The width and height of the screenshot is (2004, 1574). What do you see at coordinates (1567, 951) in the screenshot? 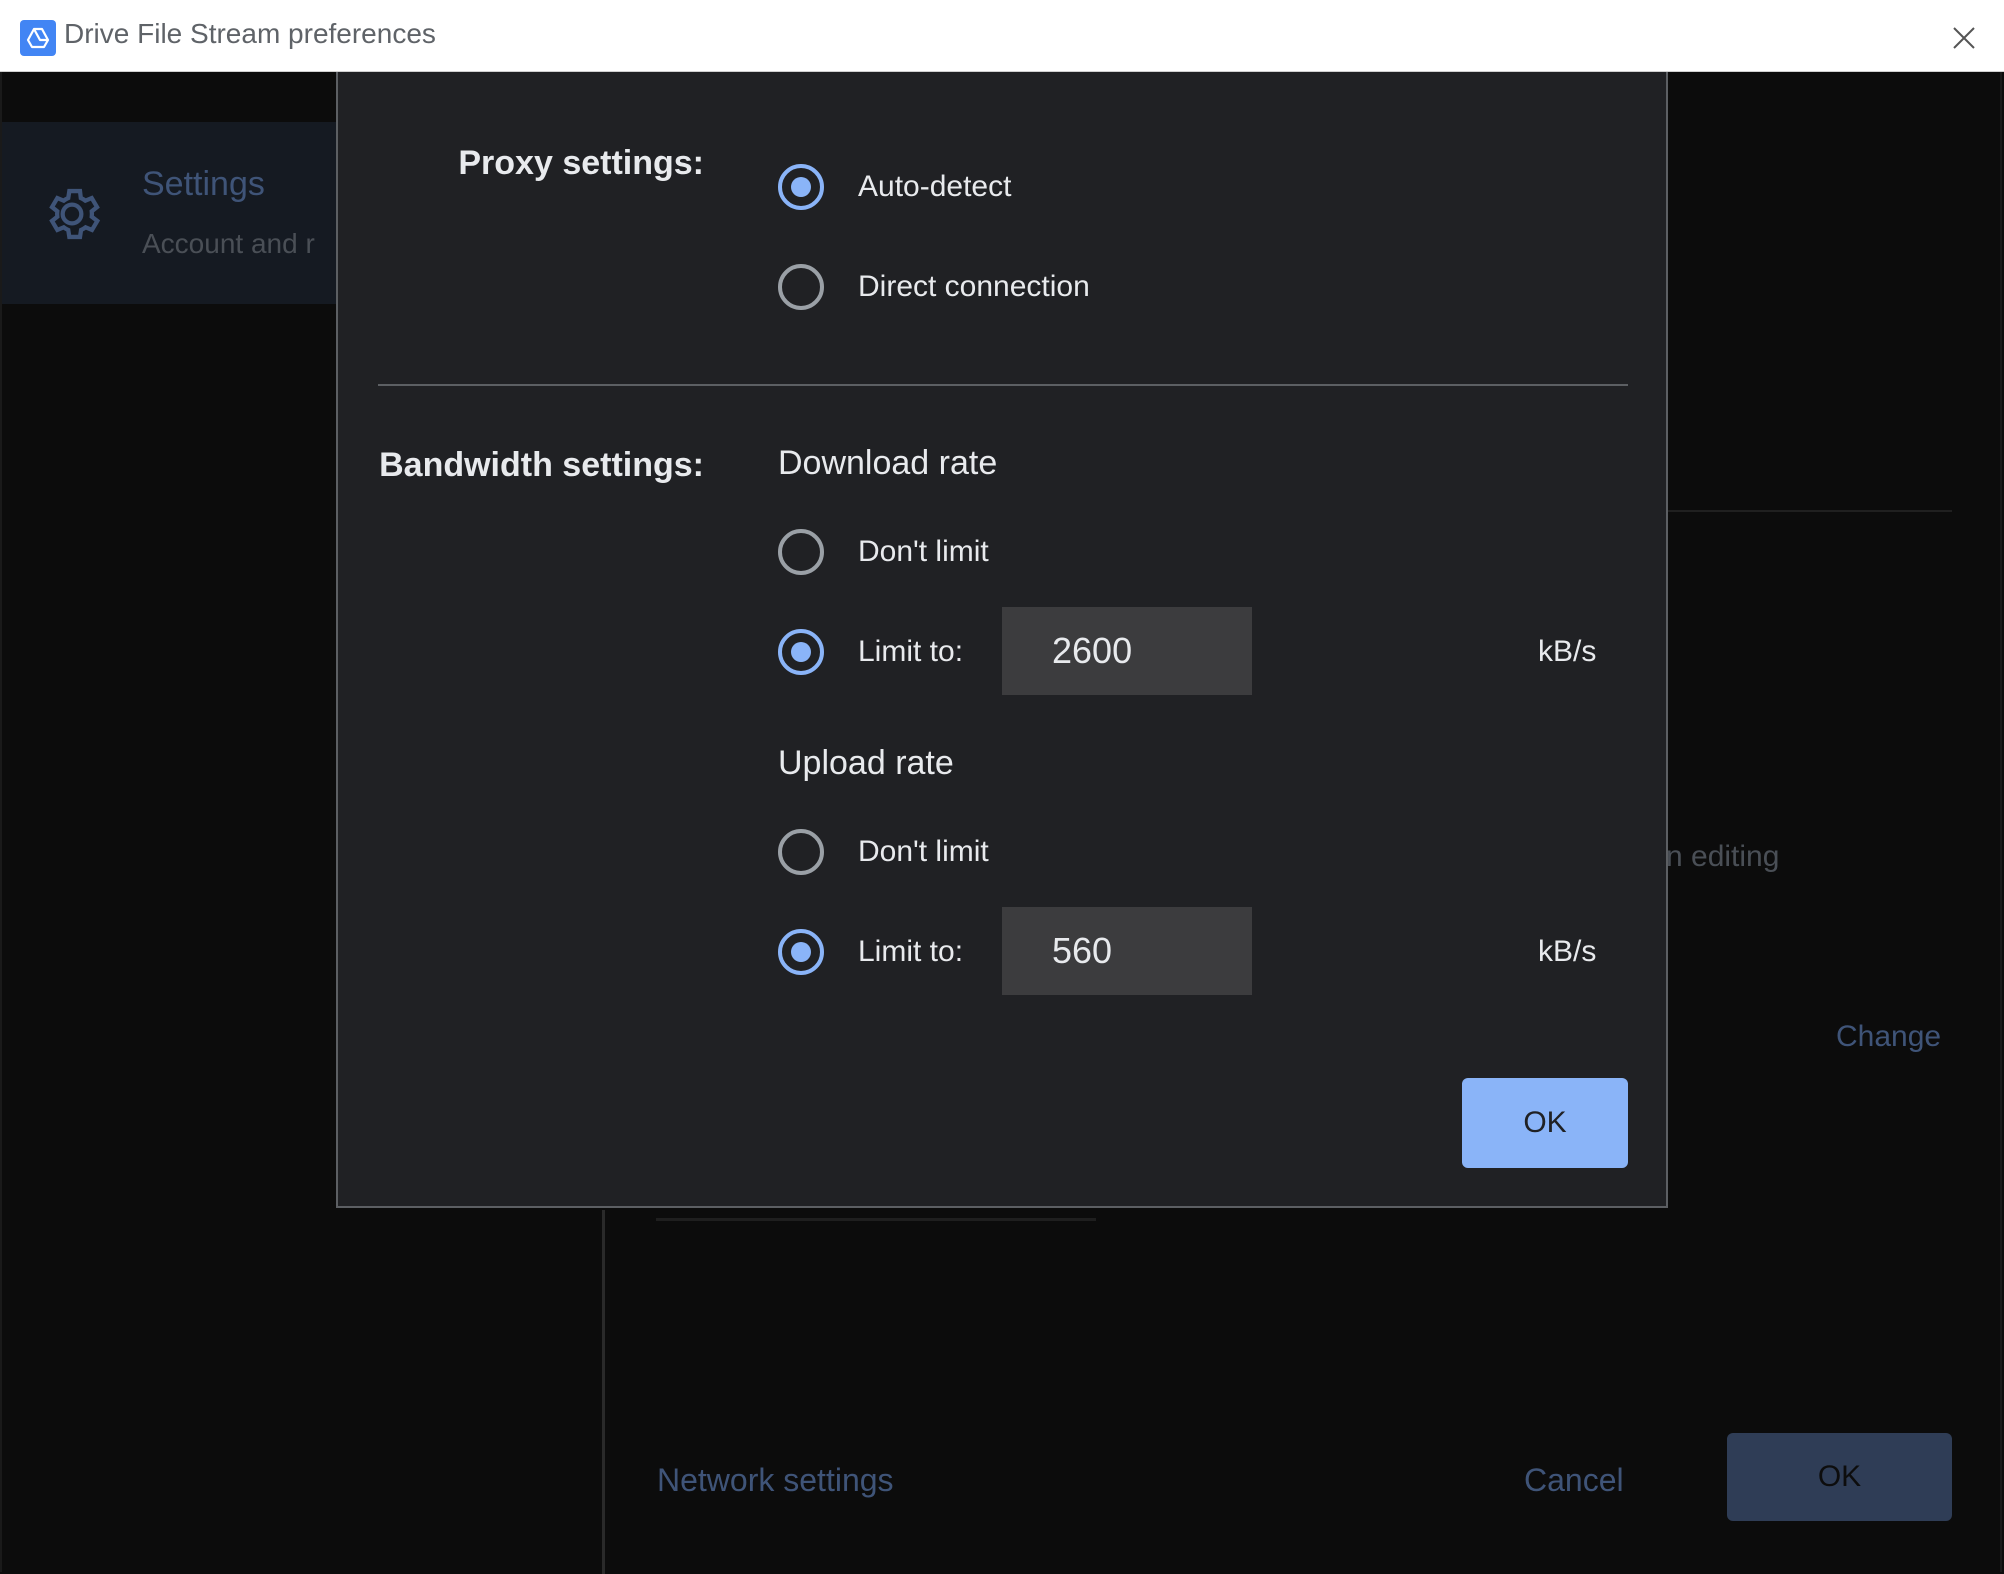
I see `upload-rate-unit: kB/s` at bounding box center [1567, 951].